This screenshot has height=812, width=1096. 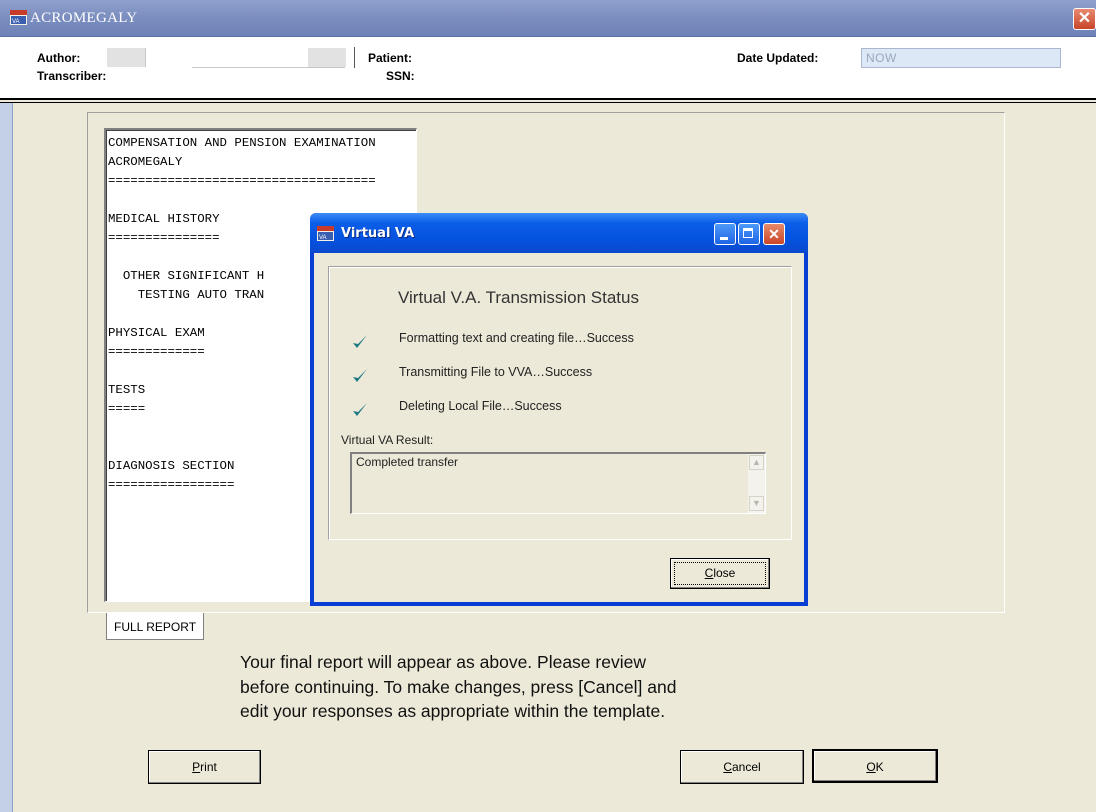 What do you see at coordinates (725, 234) in the screenshot?
I see `minimize-button` at bounding box center [725, 234].